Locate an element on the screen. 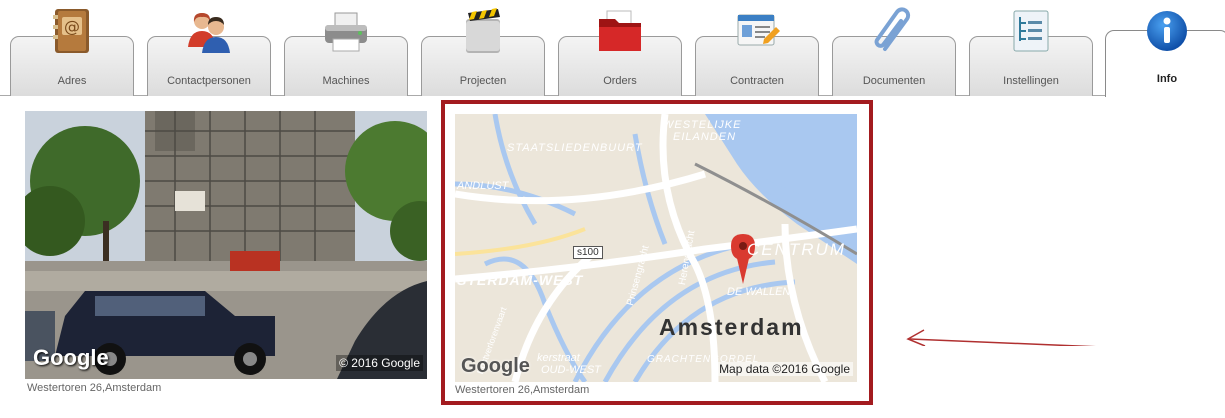 The height and width of the screenshot is (418, 1225). tab-label: Machines is located at coordinates (346, 81).